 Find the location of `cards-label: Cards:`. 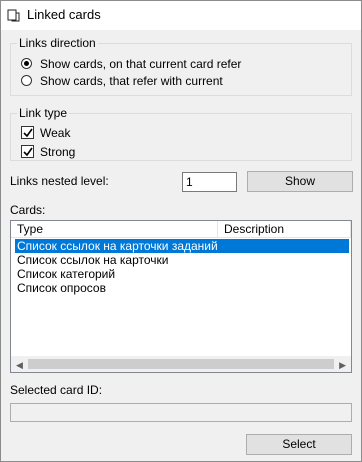

cards-label: Cards: is located at coordinates (28, 210).